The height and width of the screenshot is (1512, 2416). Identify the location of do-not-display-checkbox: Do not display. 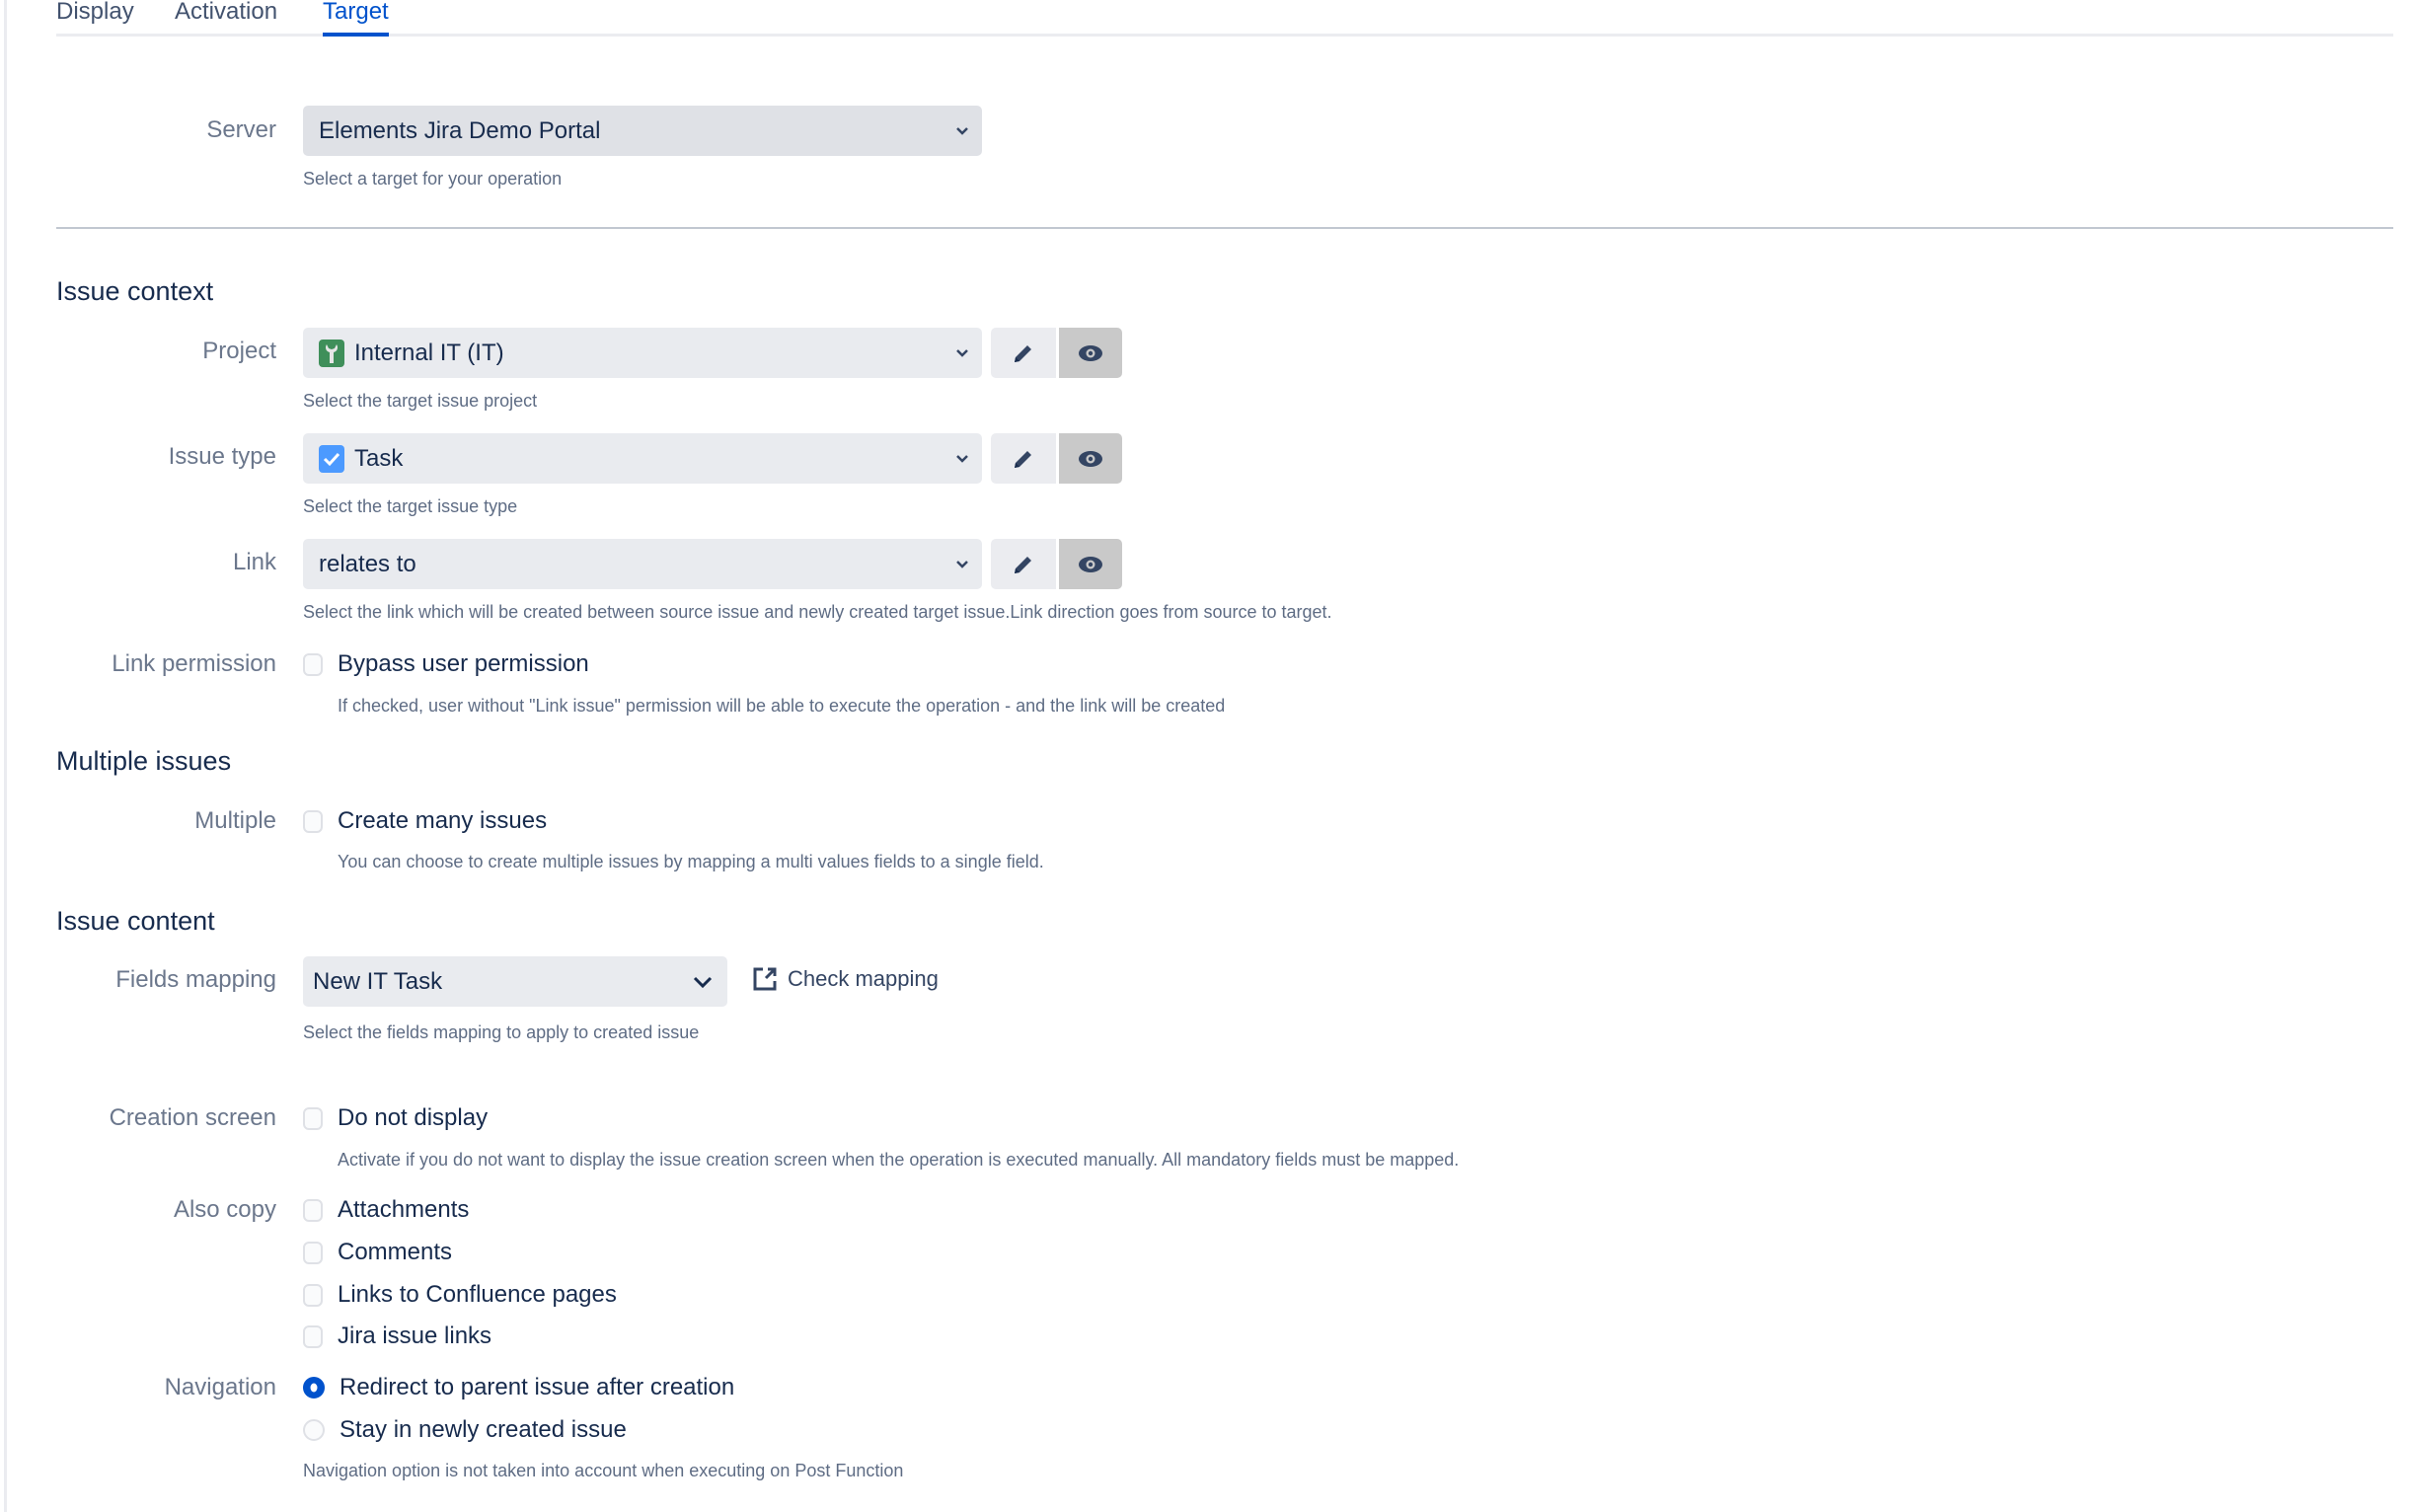
(396, 1118).